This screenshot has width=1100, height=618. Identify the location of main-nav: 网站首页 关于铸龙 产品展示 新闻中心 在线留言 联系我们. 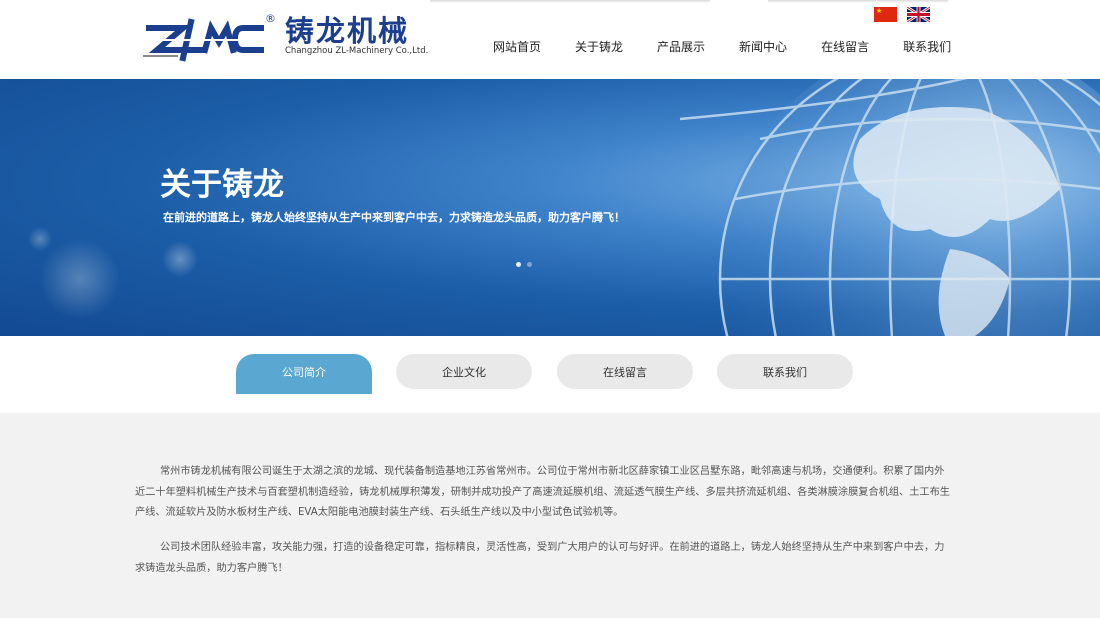
(722, 46).